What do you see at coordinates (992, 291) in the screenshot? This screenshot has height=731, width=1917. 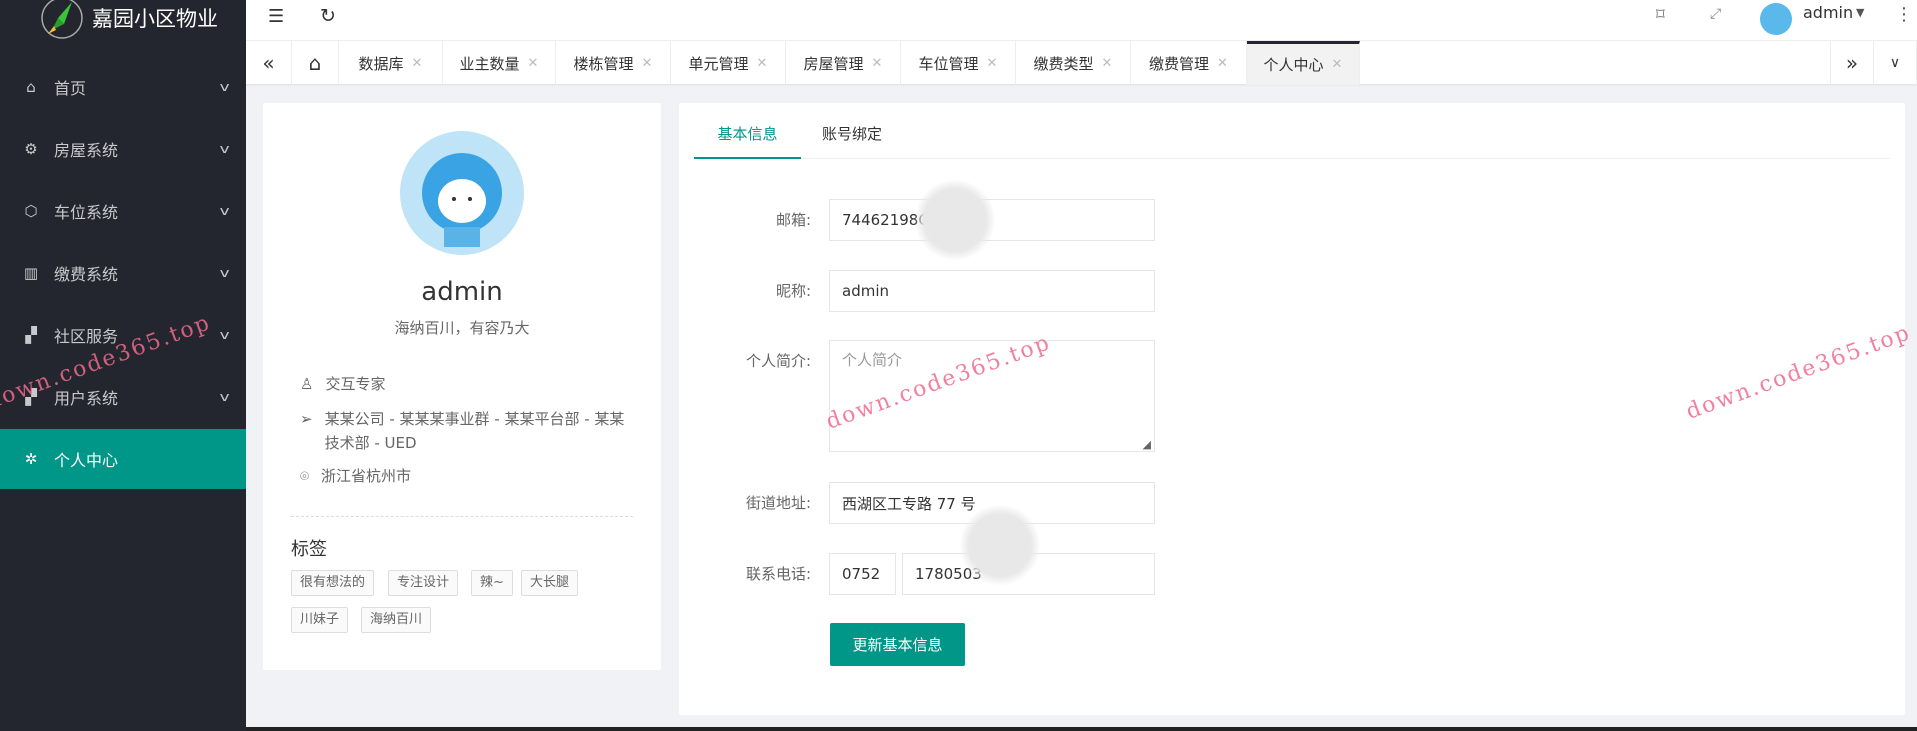 I see `nickname-field: admin` at bounding box center [992, 291].